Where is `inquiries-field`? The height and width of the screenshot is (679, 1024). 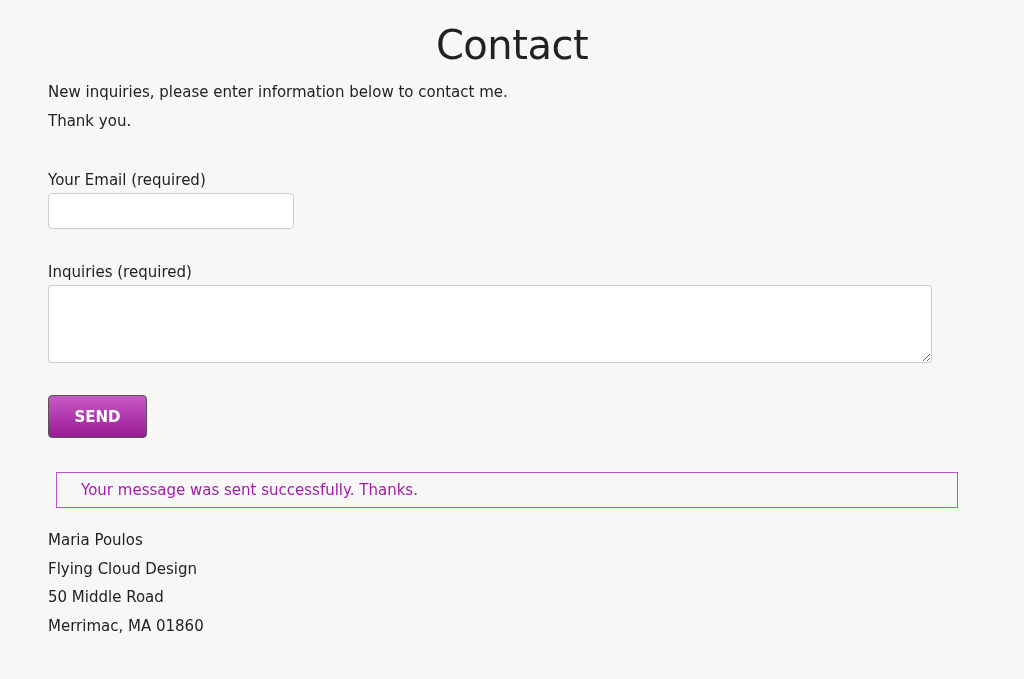
inquiries-field is located at coordinates (490, 324).